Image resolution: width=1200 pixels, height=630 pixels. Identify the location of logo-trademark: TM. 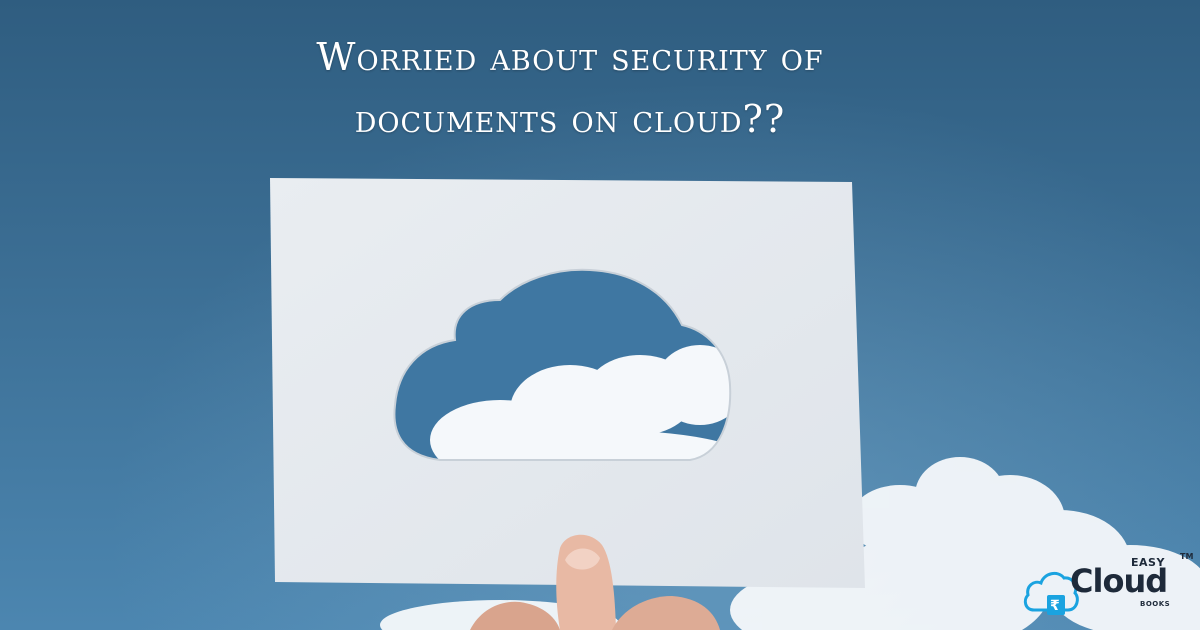
(1187, 556).